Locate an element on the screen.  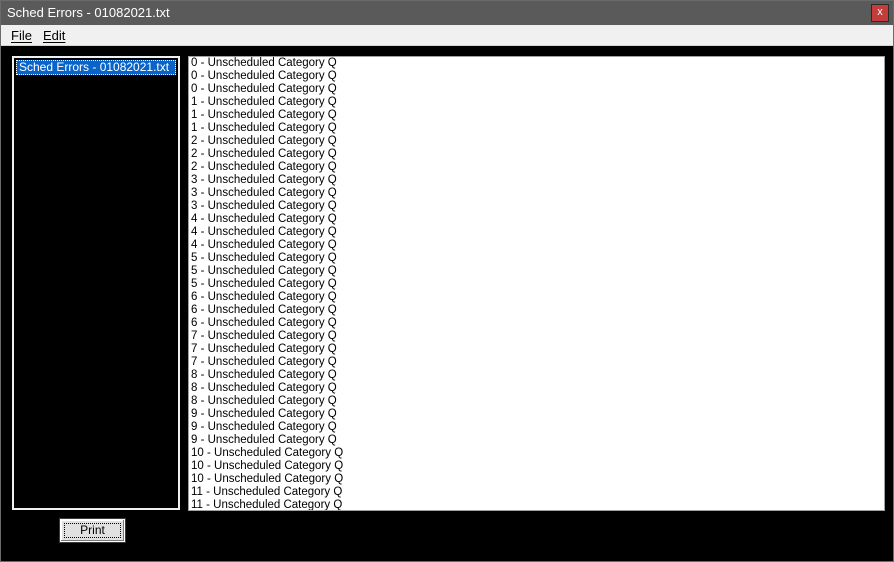
print-button-label: Print is located at coordinates (92, 530).